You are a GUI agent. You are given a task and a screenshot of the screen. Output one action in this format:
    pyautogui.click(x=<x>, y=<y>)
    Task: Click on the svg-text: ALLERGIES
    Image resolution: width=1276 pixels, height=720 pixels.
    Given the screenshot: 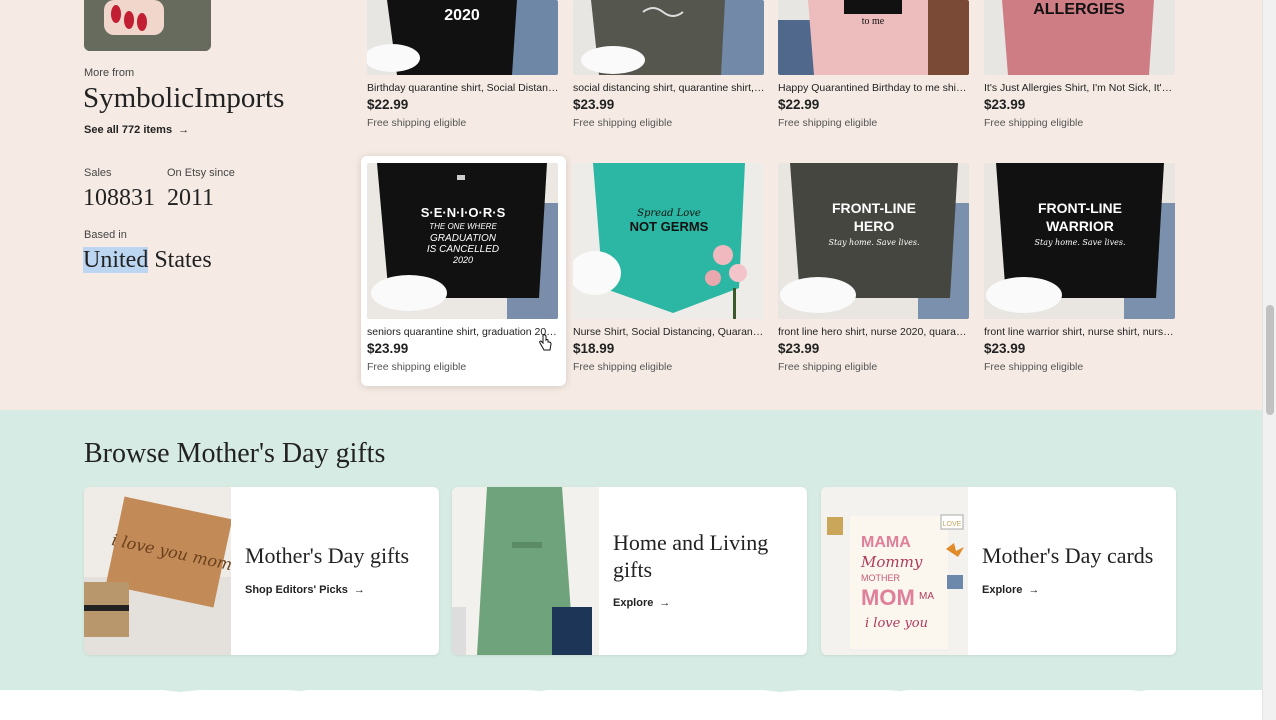 What is the action you would take?
    pyautogui.click(x=1079, y=9)
    